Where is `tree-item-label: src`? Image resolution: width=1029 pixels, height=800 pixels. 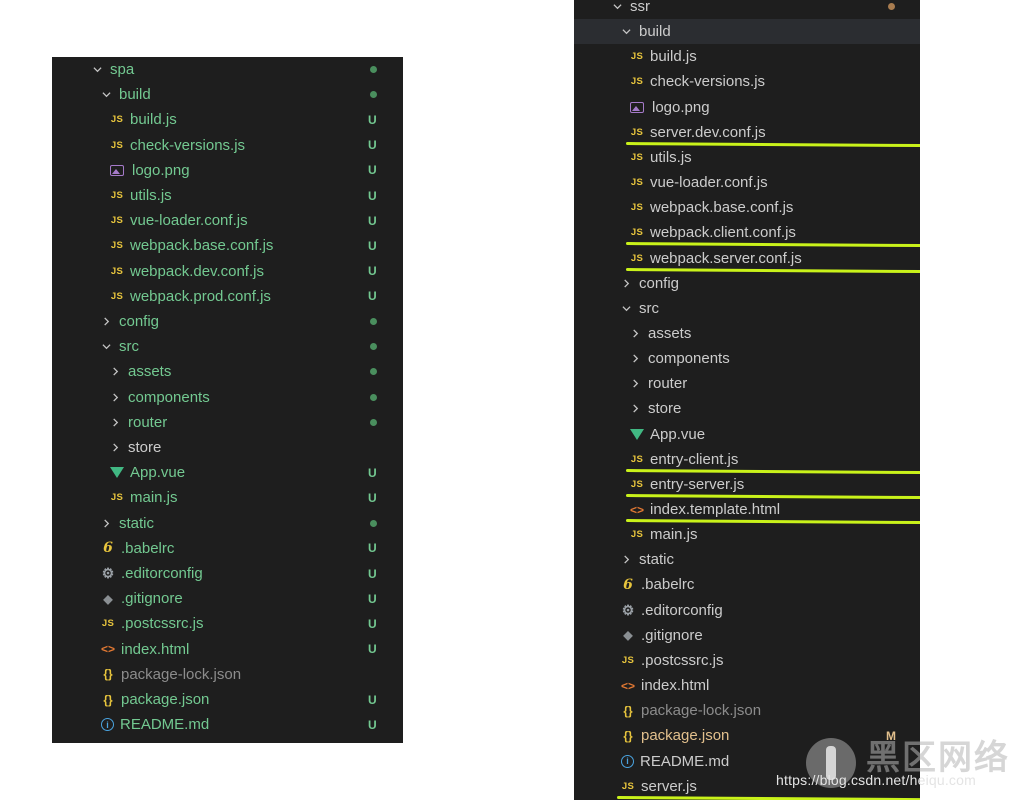 tree-item-label: src is located at coordinates (129, 347).